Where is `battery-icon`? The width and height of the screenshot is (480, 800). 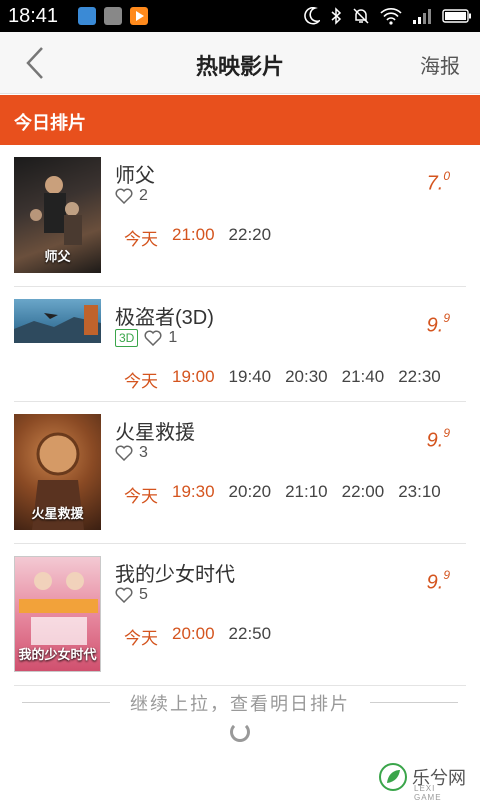
battery-icon is located at coordinates (456, 16).